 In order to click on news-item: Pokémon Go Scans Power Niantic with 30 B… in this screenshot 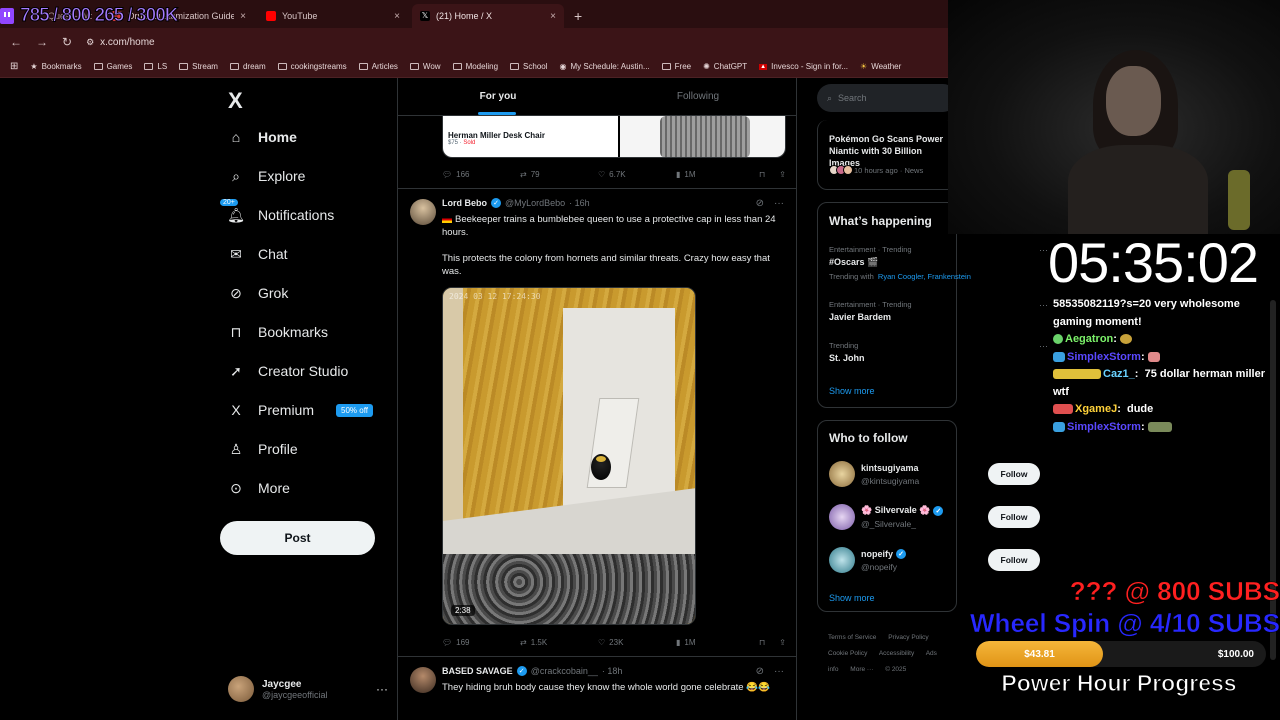, I will do `click(887, 155)`.